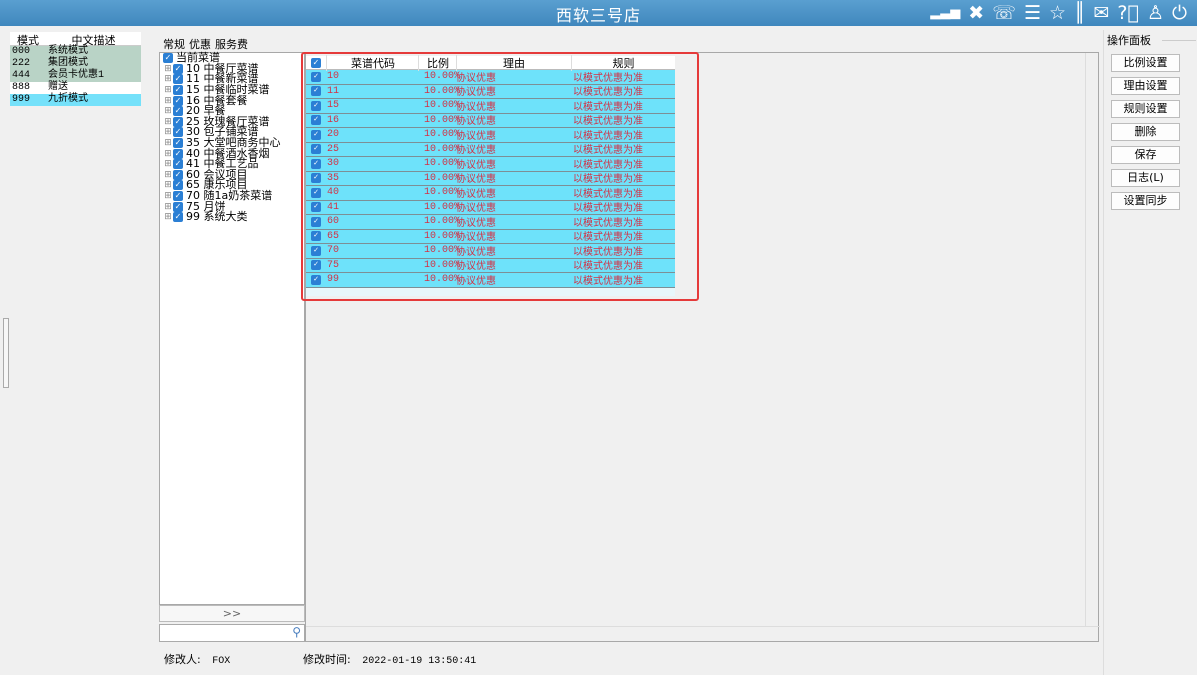 Image resolution: width=1197 pixels, height=675 pixels. Describe the element at coordinates (372, 91) in the screenshot. I see `grid-cell-code: 11` at that location.